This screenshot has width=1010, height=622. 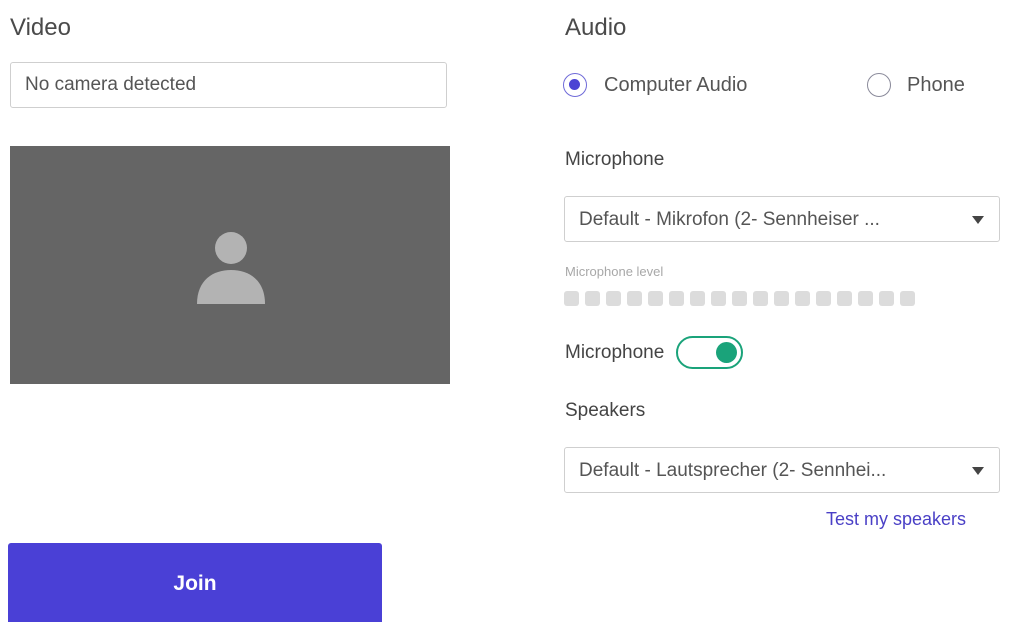 I want to click on microphone-level-meter, so click(x=739, y=298).